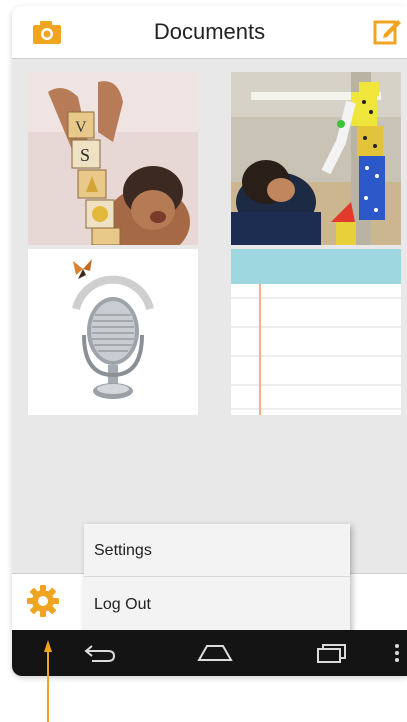  I want to click on gear-icon, so click(43, 601).